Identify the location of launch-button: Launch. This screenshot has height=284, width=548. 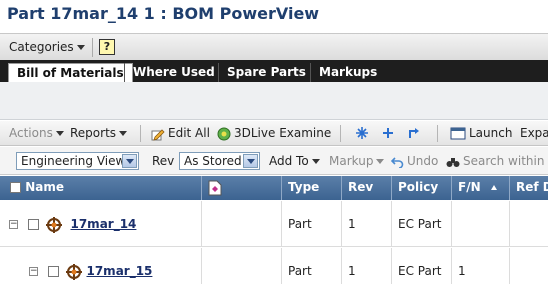
(481, 133).